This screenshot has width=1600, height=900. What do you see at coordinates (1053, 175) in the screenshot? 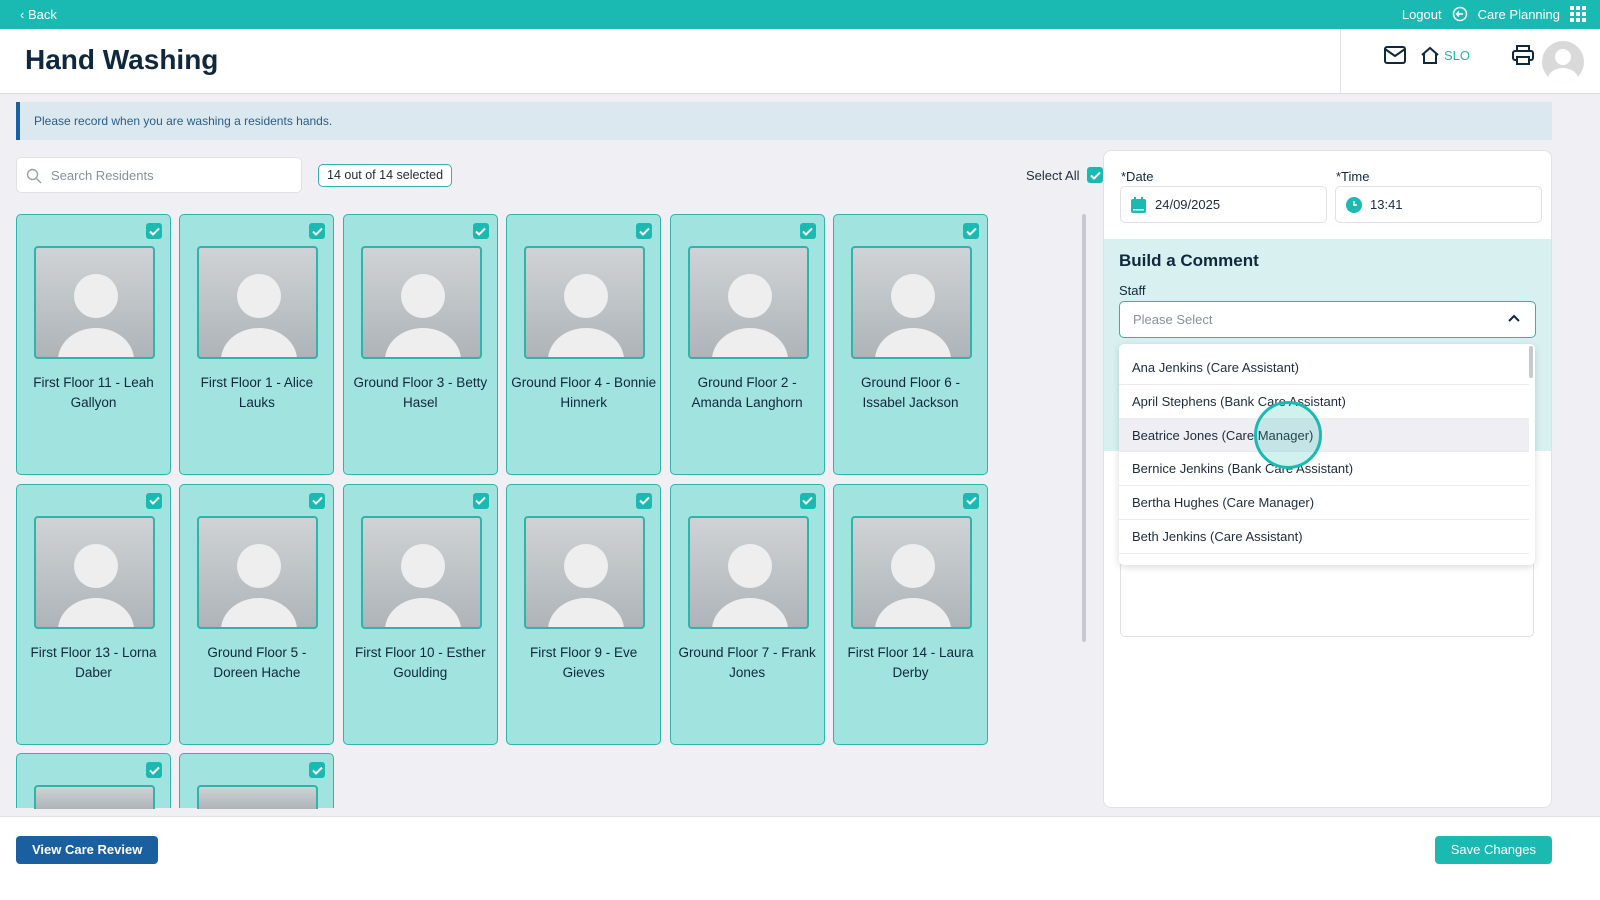
I see `select-all-label: Select All` at bounding box center [1053, 175].